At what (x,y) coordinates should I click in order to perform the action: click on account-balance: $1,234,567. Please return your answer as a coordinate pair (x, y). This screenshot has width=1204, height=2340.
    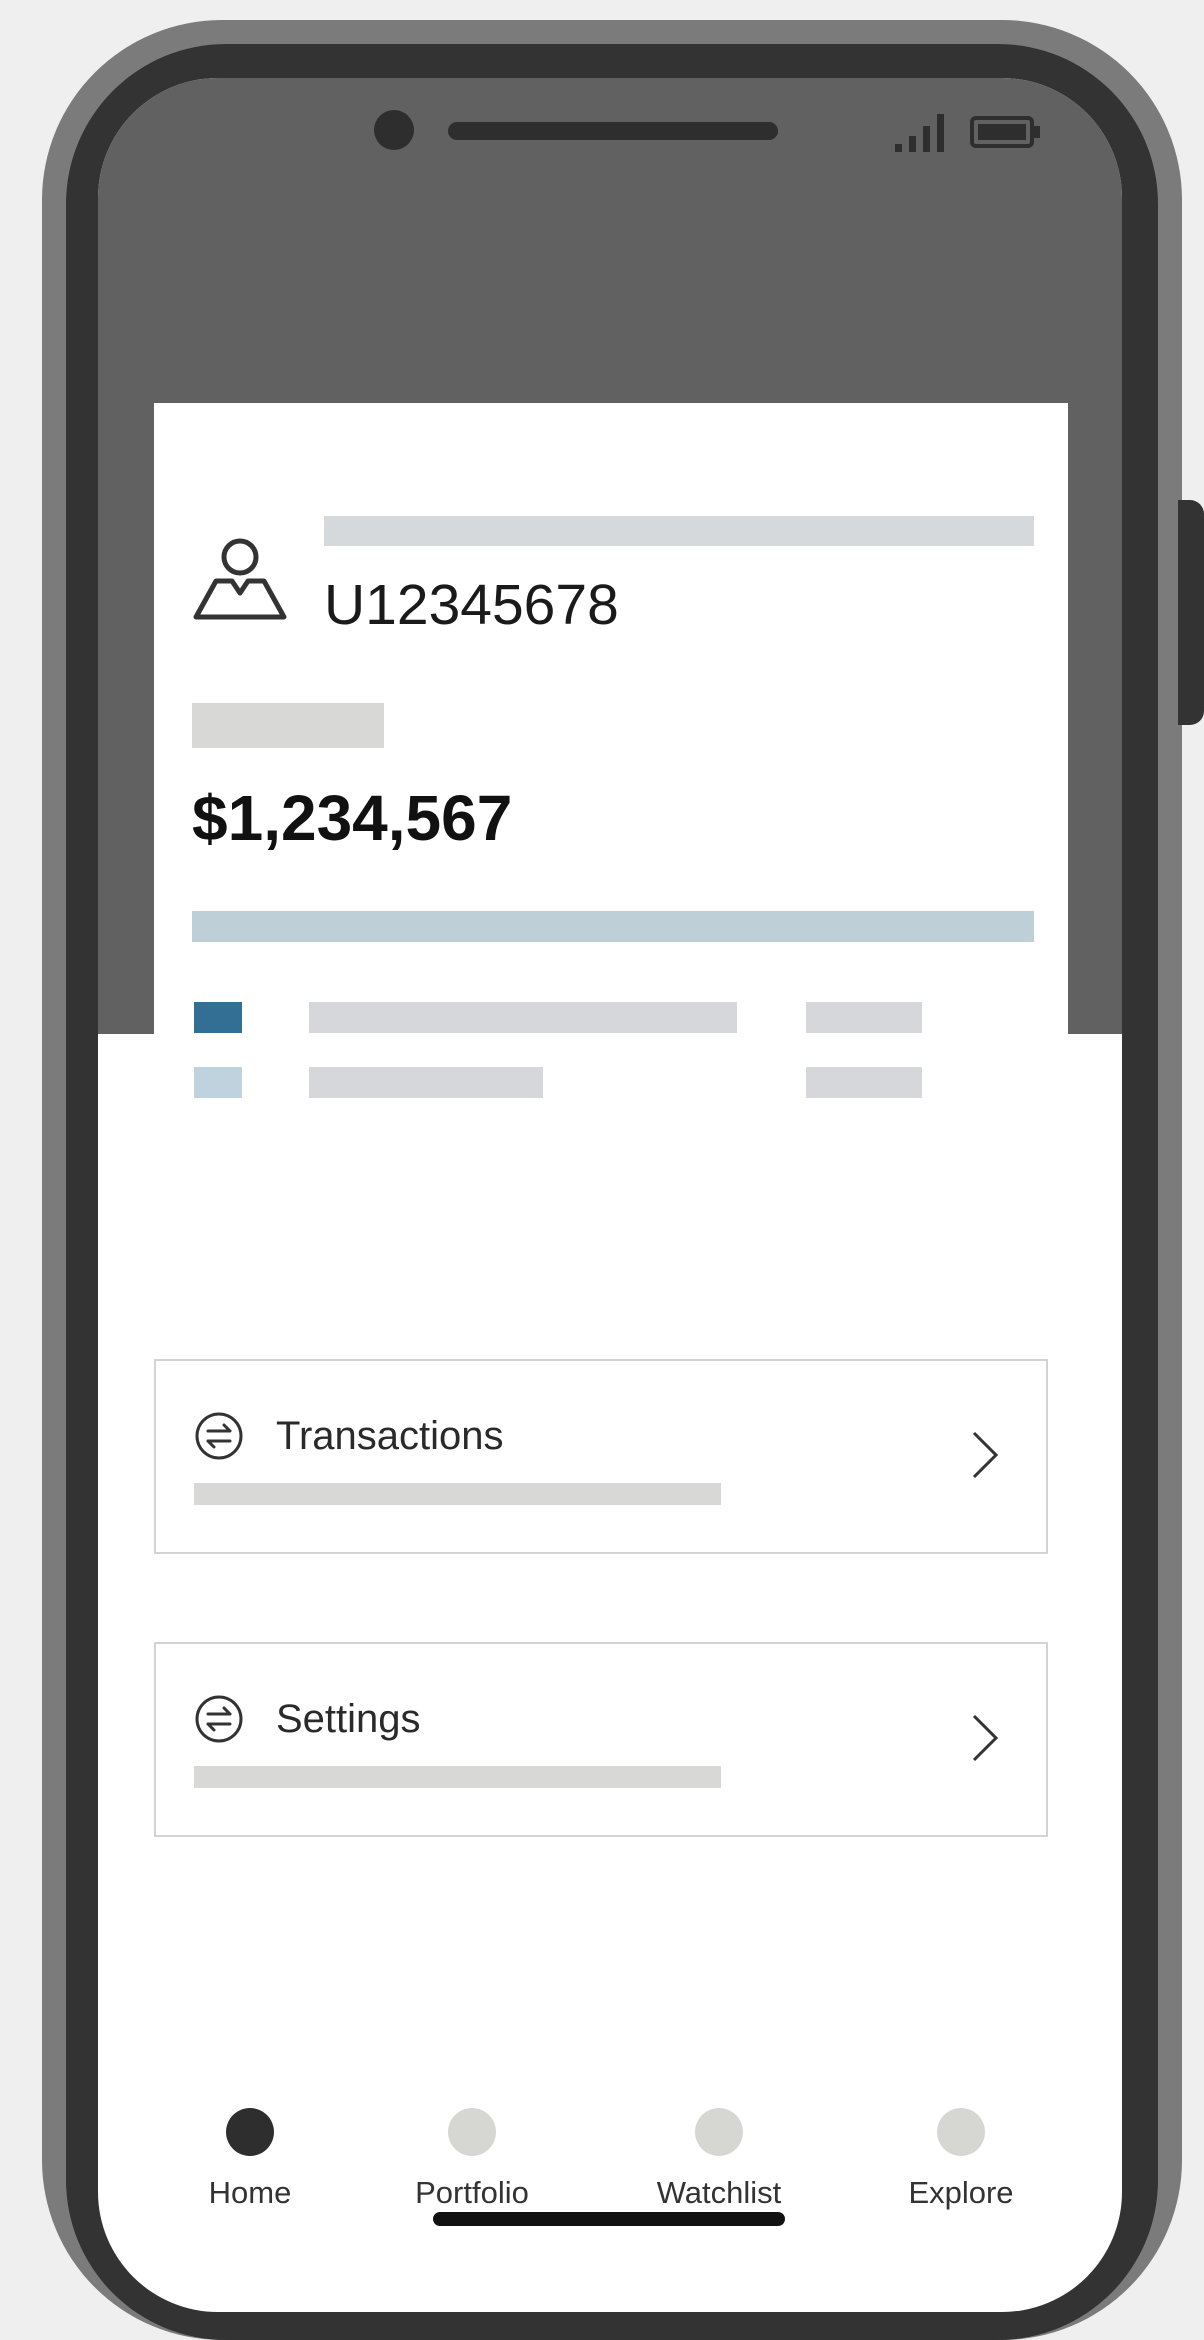
    Looking at the image, I should click on (352, 818).